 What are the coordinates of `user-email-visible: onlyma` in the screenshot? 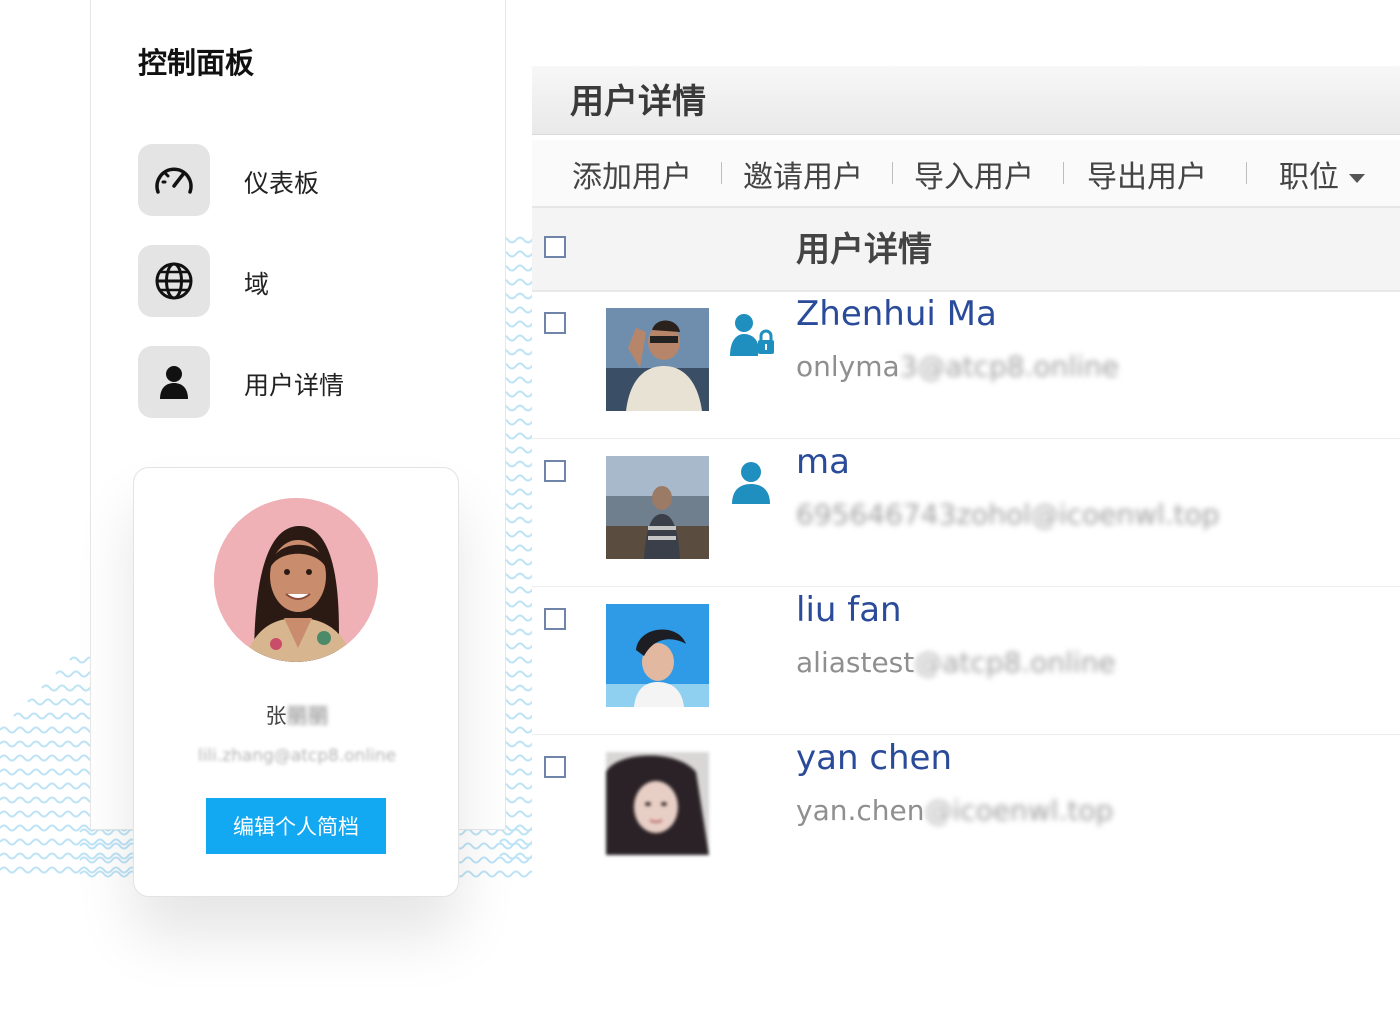 It's located at (848, 366).